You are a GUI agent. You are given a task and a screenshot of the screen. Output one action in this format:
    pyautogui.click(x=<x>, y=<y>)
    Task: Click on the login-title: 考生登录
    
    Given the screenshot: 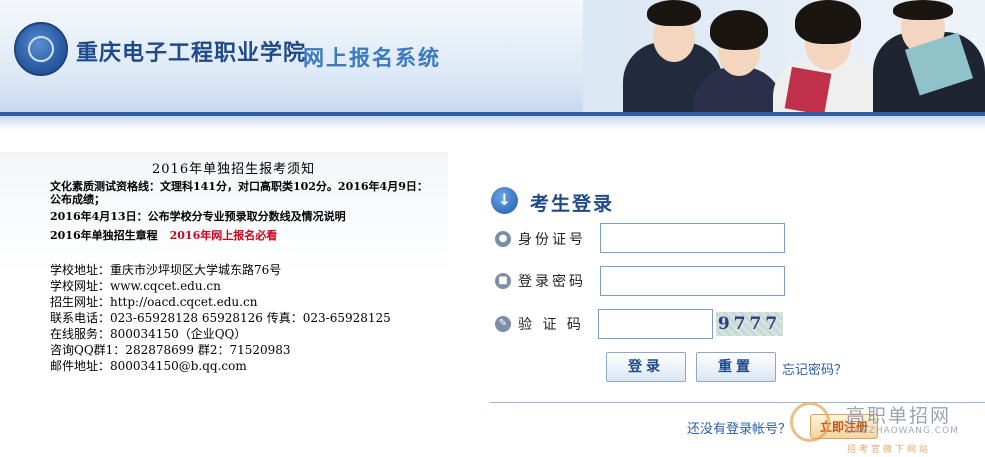 What is the action you would take?
    pyautogui.click(x=572, y=204)
    